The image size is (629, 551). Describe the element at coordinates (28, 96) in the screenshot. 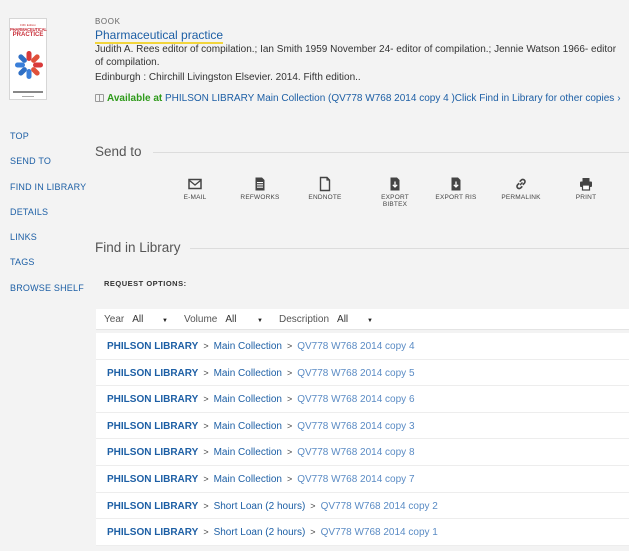

I see `cover-publisher-line` at that location.